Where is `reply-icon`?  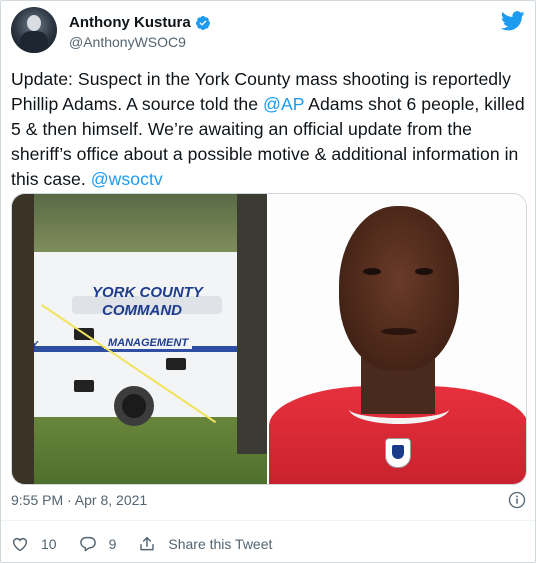 reply-icon is located at coordinates (87, 544).